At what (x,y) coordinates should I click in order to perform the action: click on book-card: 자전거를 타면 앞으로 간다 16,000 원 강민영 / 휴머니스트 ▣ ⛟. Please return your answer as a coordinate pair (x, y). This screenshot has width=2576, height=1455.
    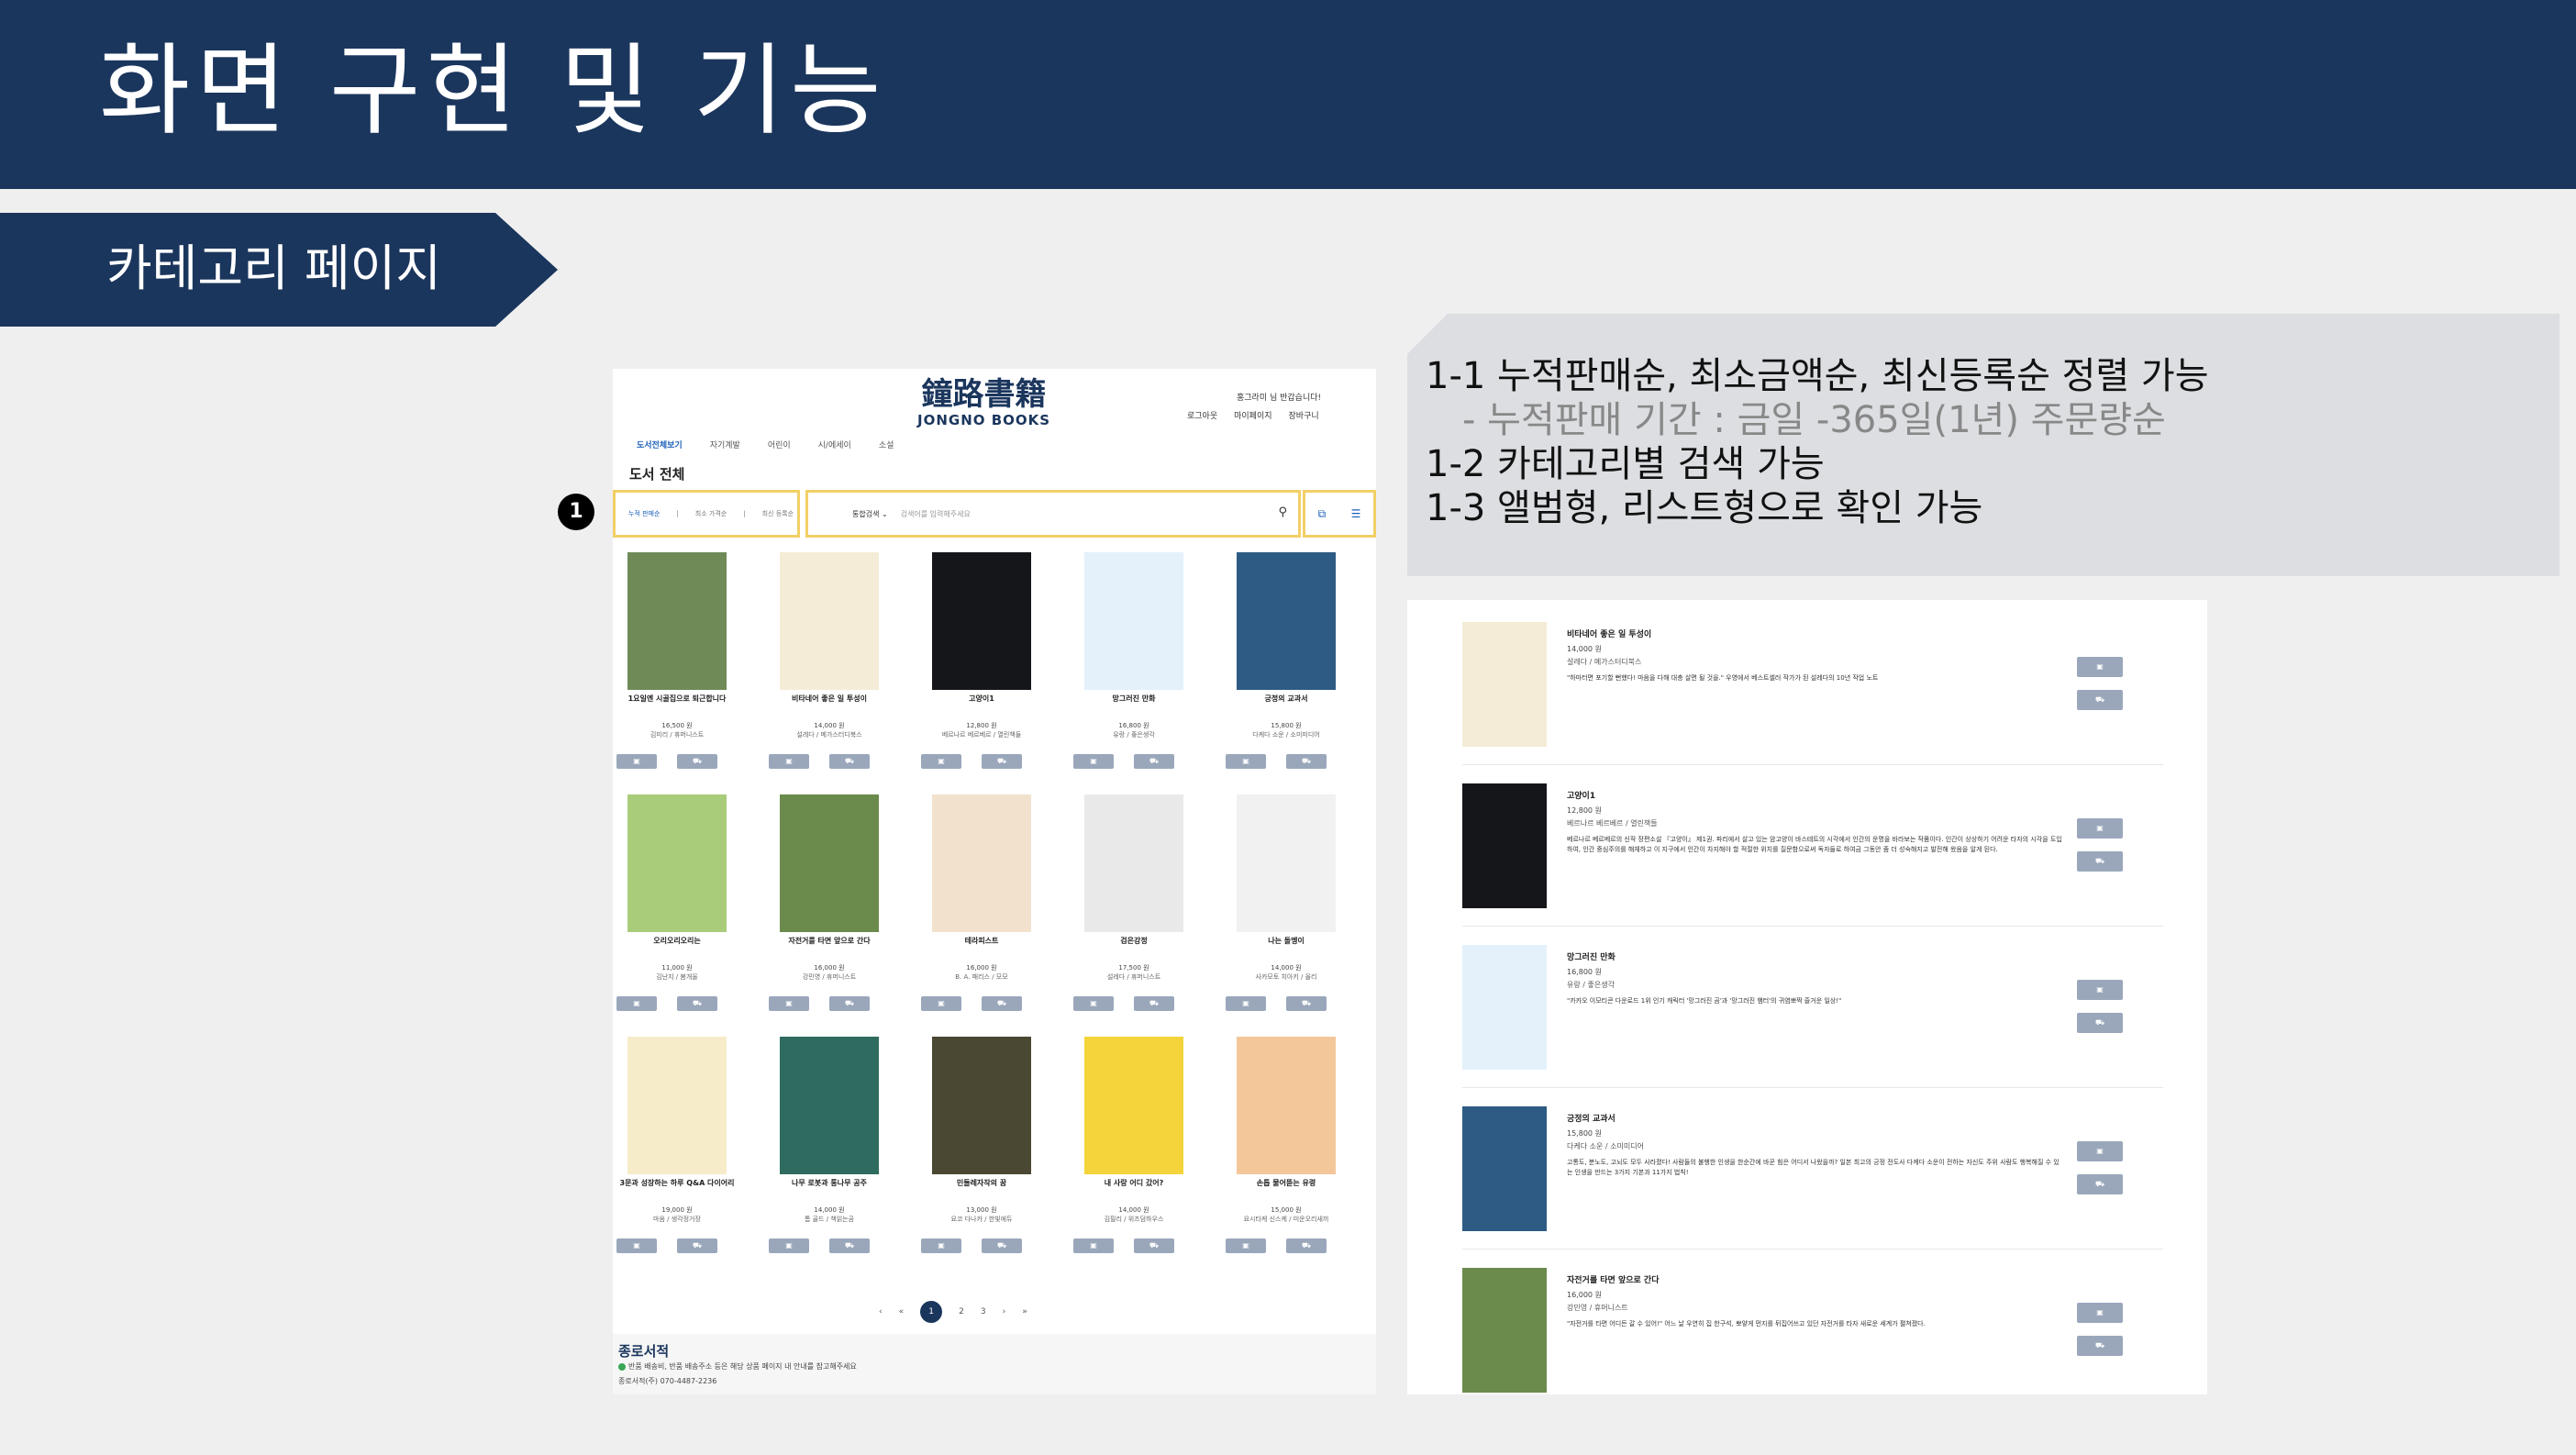
    Looking at the image, I should click on (841, 910).